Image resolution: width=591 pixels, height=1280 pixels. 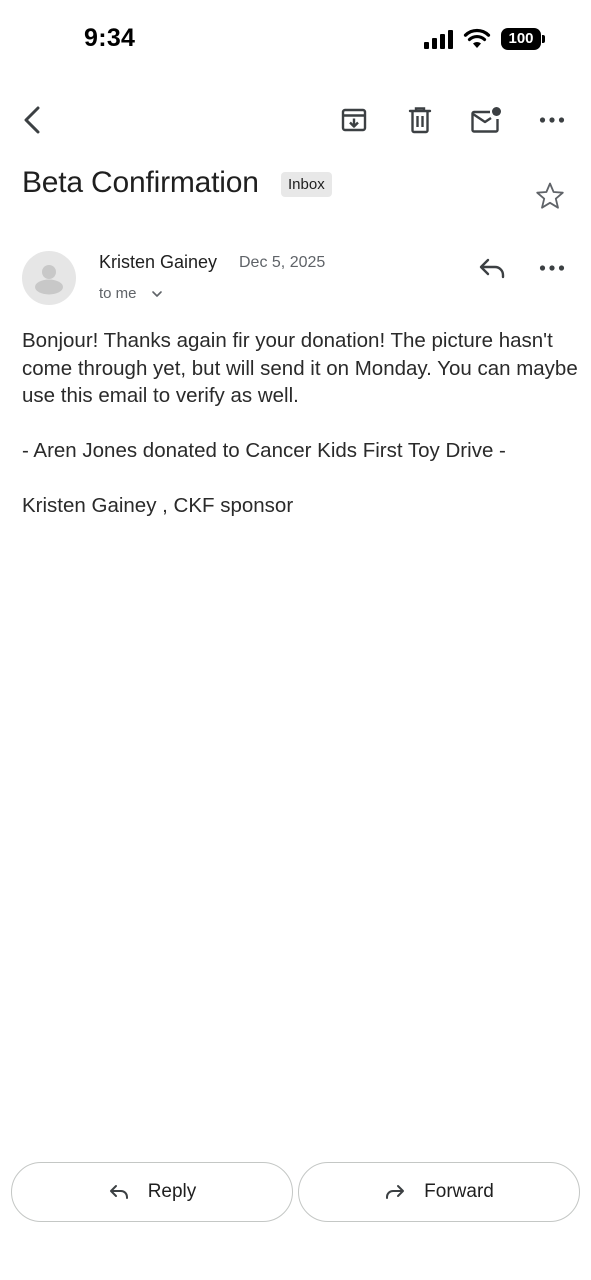 I want to click on mark-unread-button, so click(x=486, y=120).